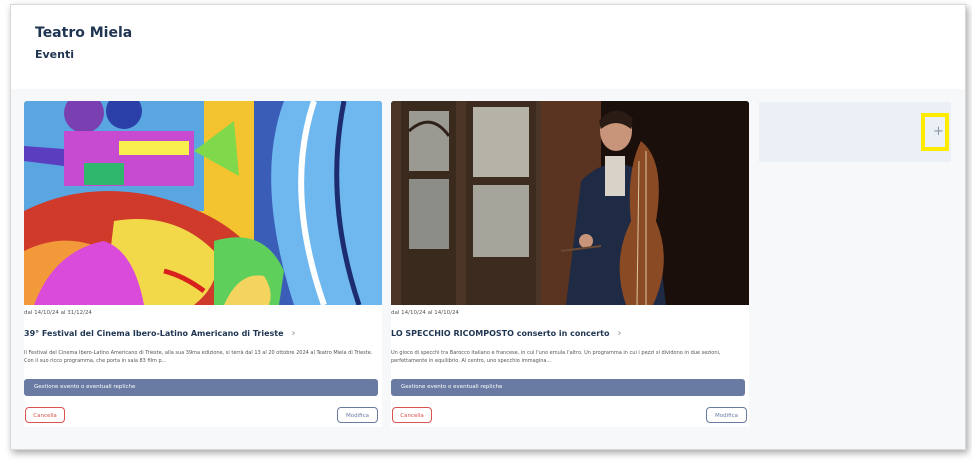 The width and height of the screenshot is (972, 460). I want to click on event-dates: dal 14/10/24 al 31/12/24, so click(58, 313).